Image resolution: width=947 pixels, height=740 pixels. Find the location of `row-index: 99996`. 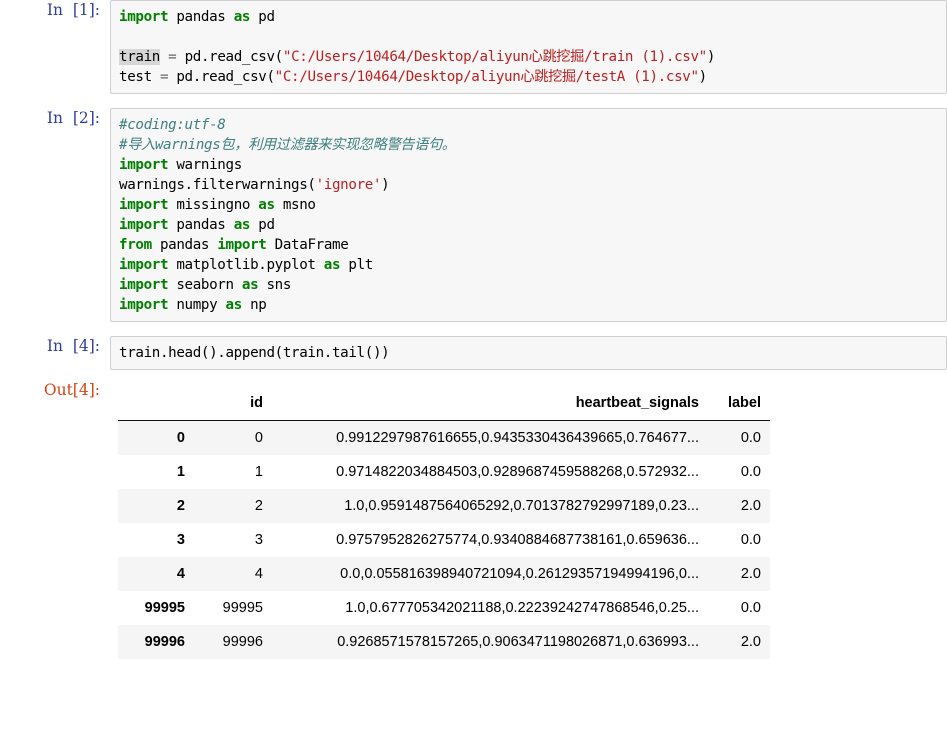

row-index: 99996 is located at coordinates (156, 642).